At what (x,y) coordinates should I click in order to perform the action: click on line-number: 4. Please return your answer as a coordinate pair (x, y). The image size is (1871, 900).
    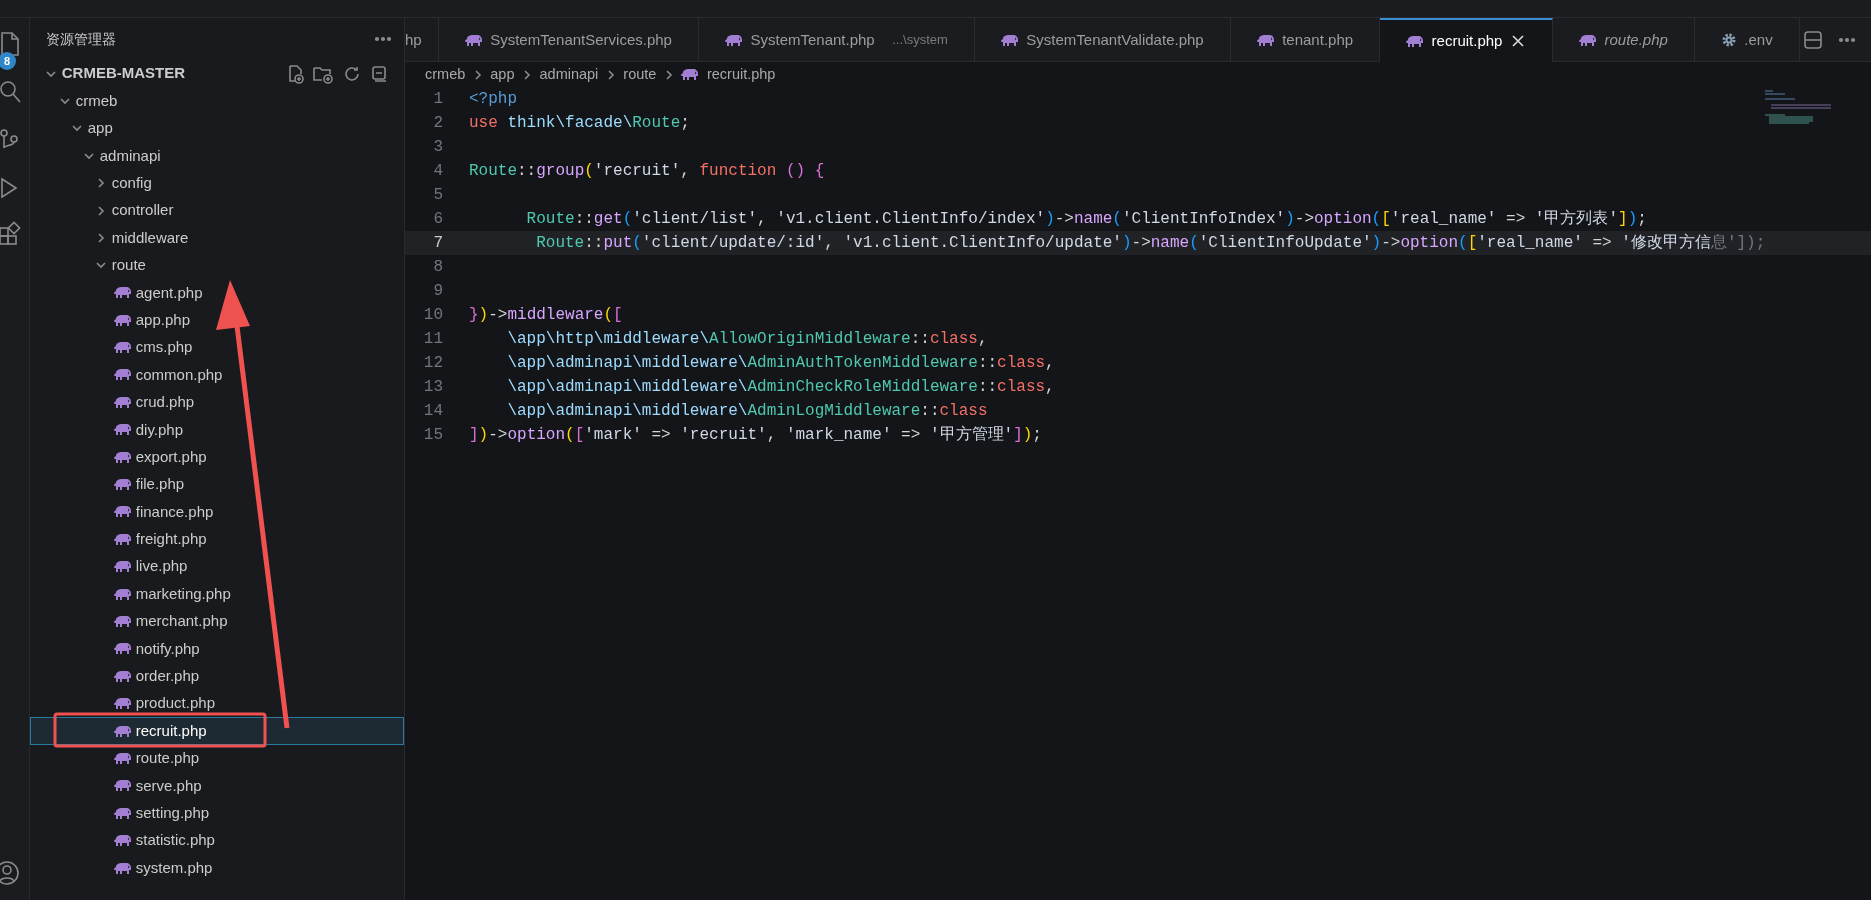
    Looking at the image, I should click on (438, 171).